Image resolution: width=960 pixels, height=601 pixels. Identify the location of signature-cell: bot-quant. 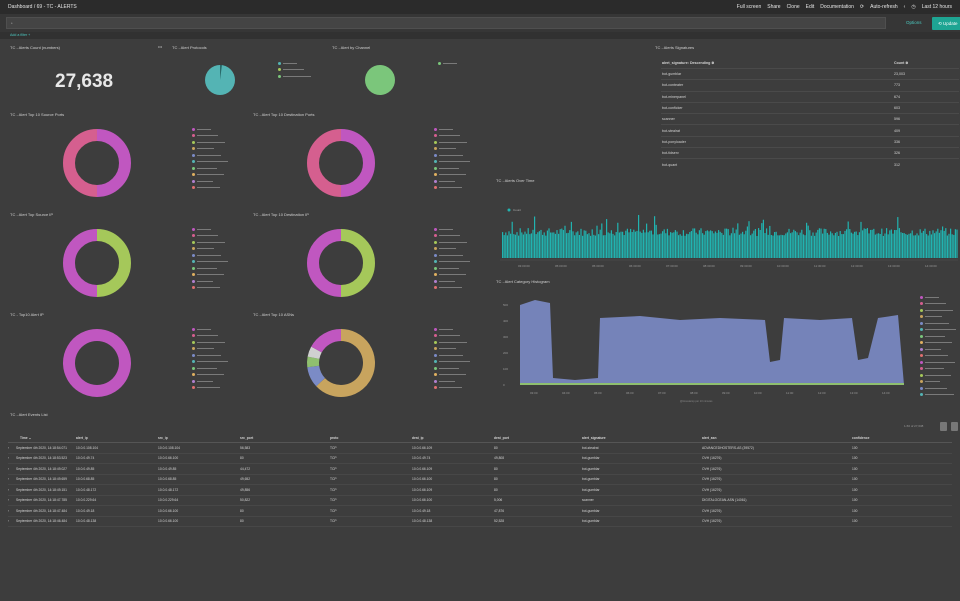
(778, 165).